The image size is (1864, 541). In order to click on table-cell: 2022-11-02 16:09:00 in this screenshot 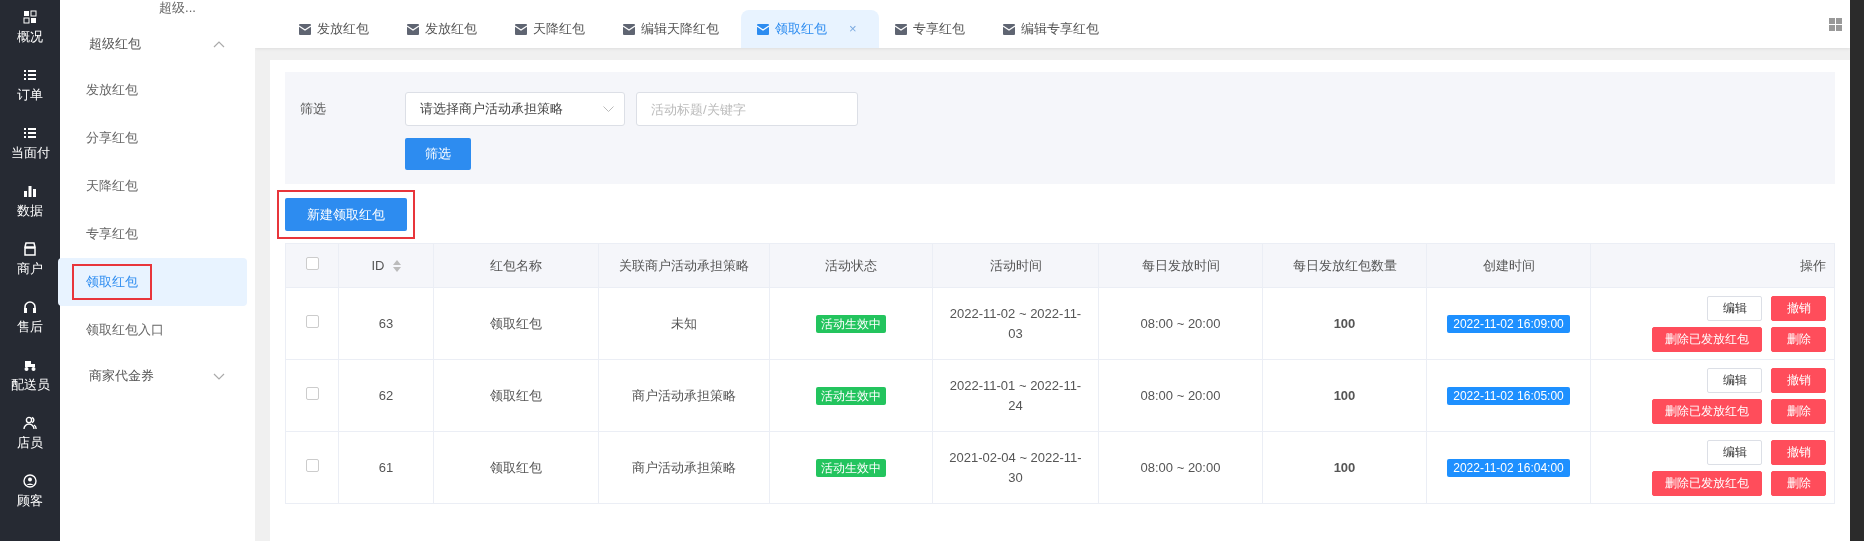, I will do `click(1508, 323)`.